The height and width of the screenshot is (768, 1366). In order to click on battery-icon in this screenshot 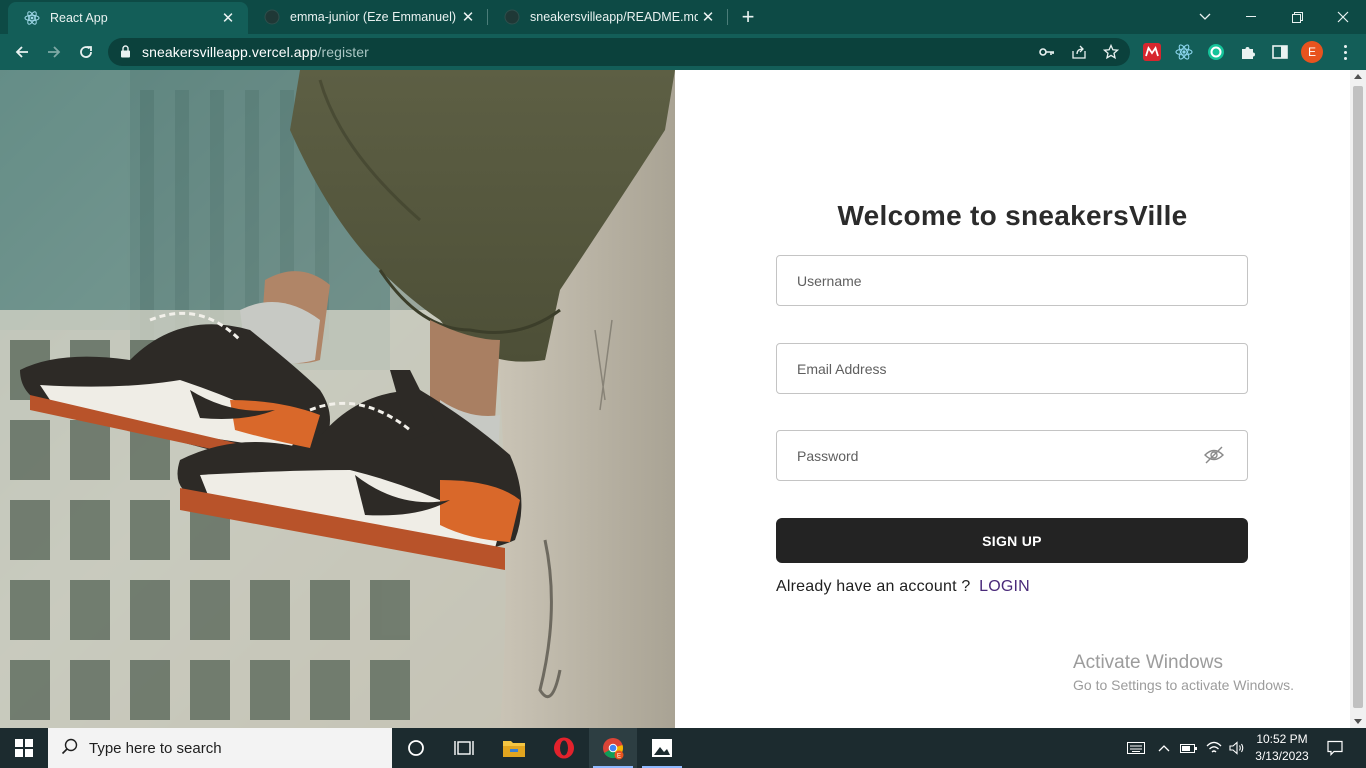, I will do `click(1189, 748)`.